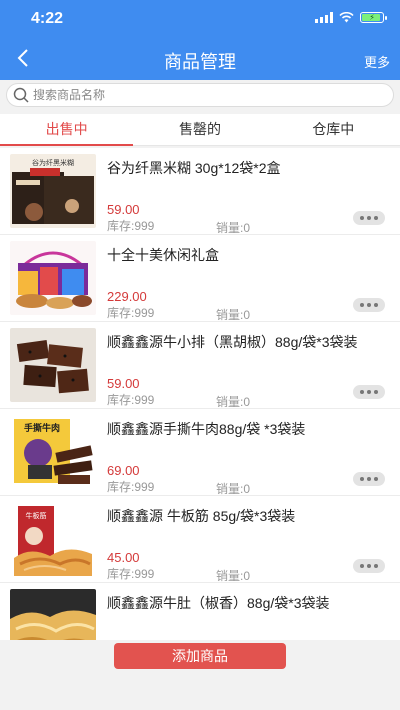  I want to click on search-icon, so click(21, 95).